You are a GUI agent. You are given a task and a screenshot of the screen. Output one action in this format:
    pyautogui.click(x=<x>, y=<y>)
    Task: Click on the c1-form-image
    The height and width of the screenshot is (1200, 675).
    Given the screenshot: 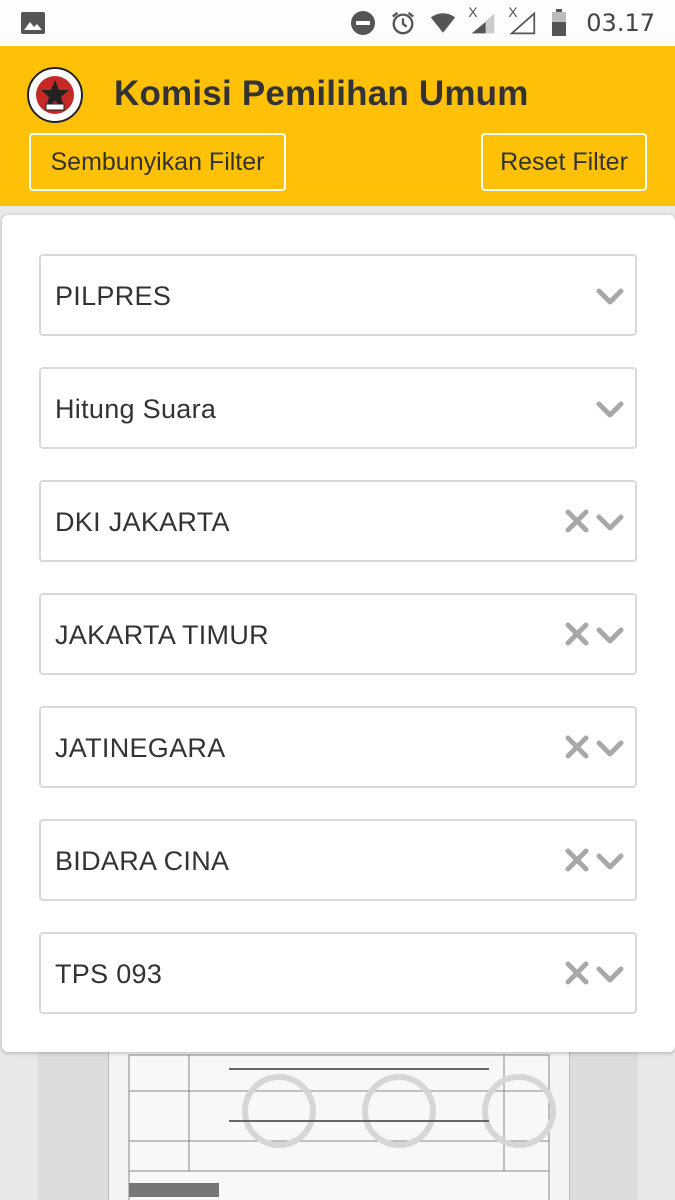 What is the action you would take?
    pyautogui.click(x=339, y=1125)
    